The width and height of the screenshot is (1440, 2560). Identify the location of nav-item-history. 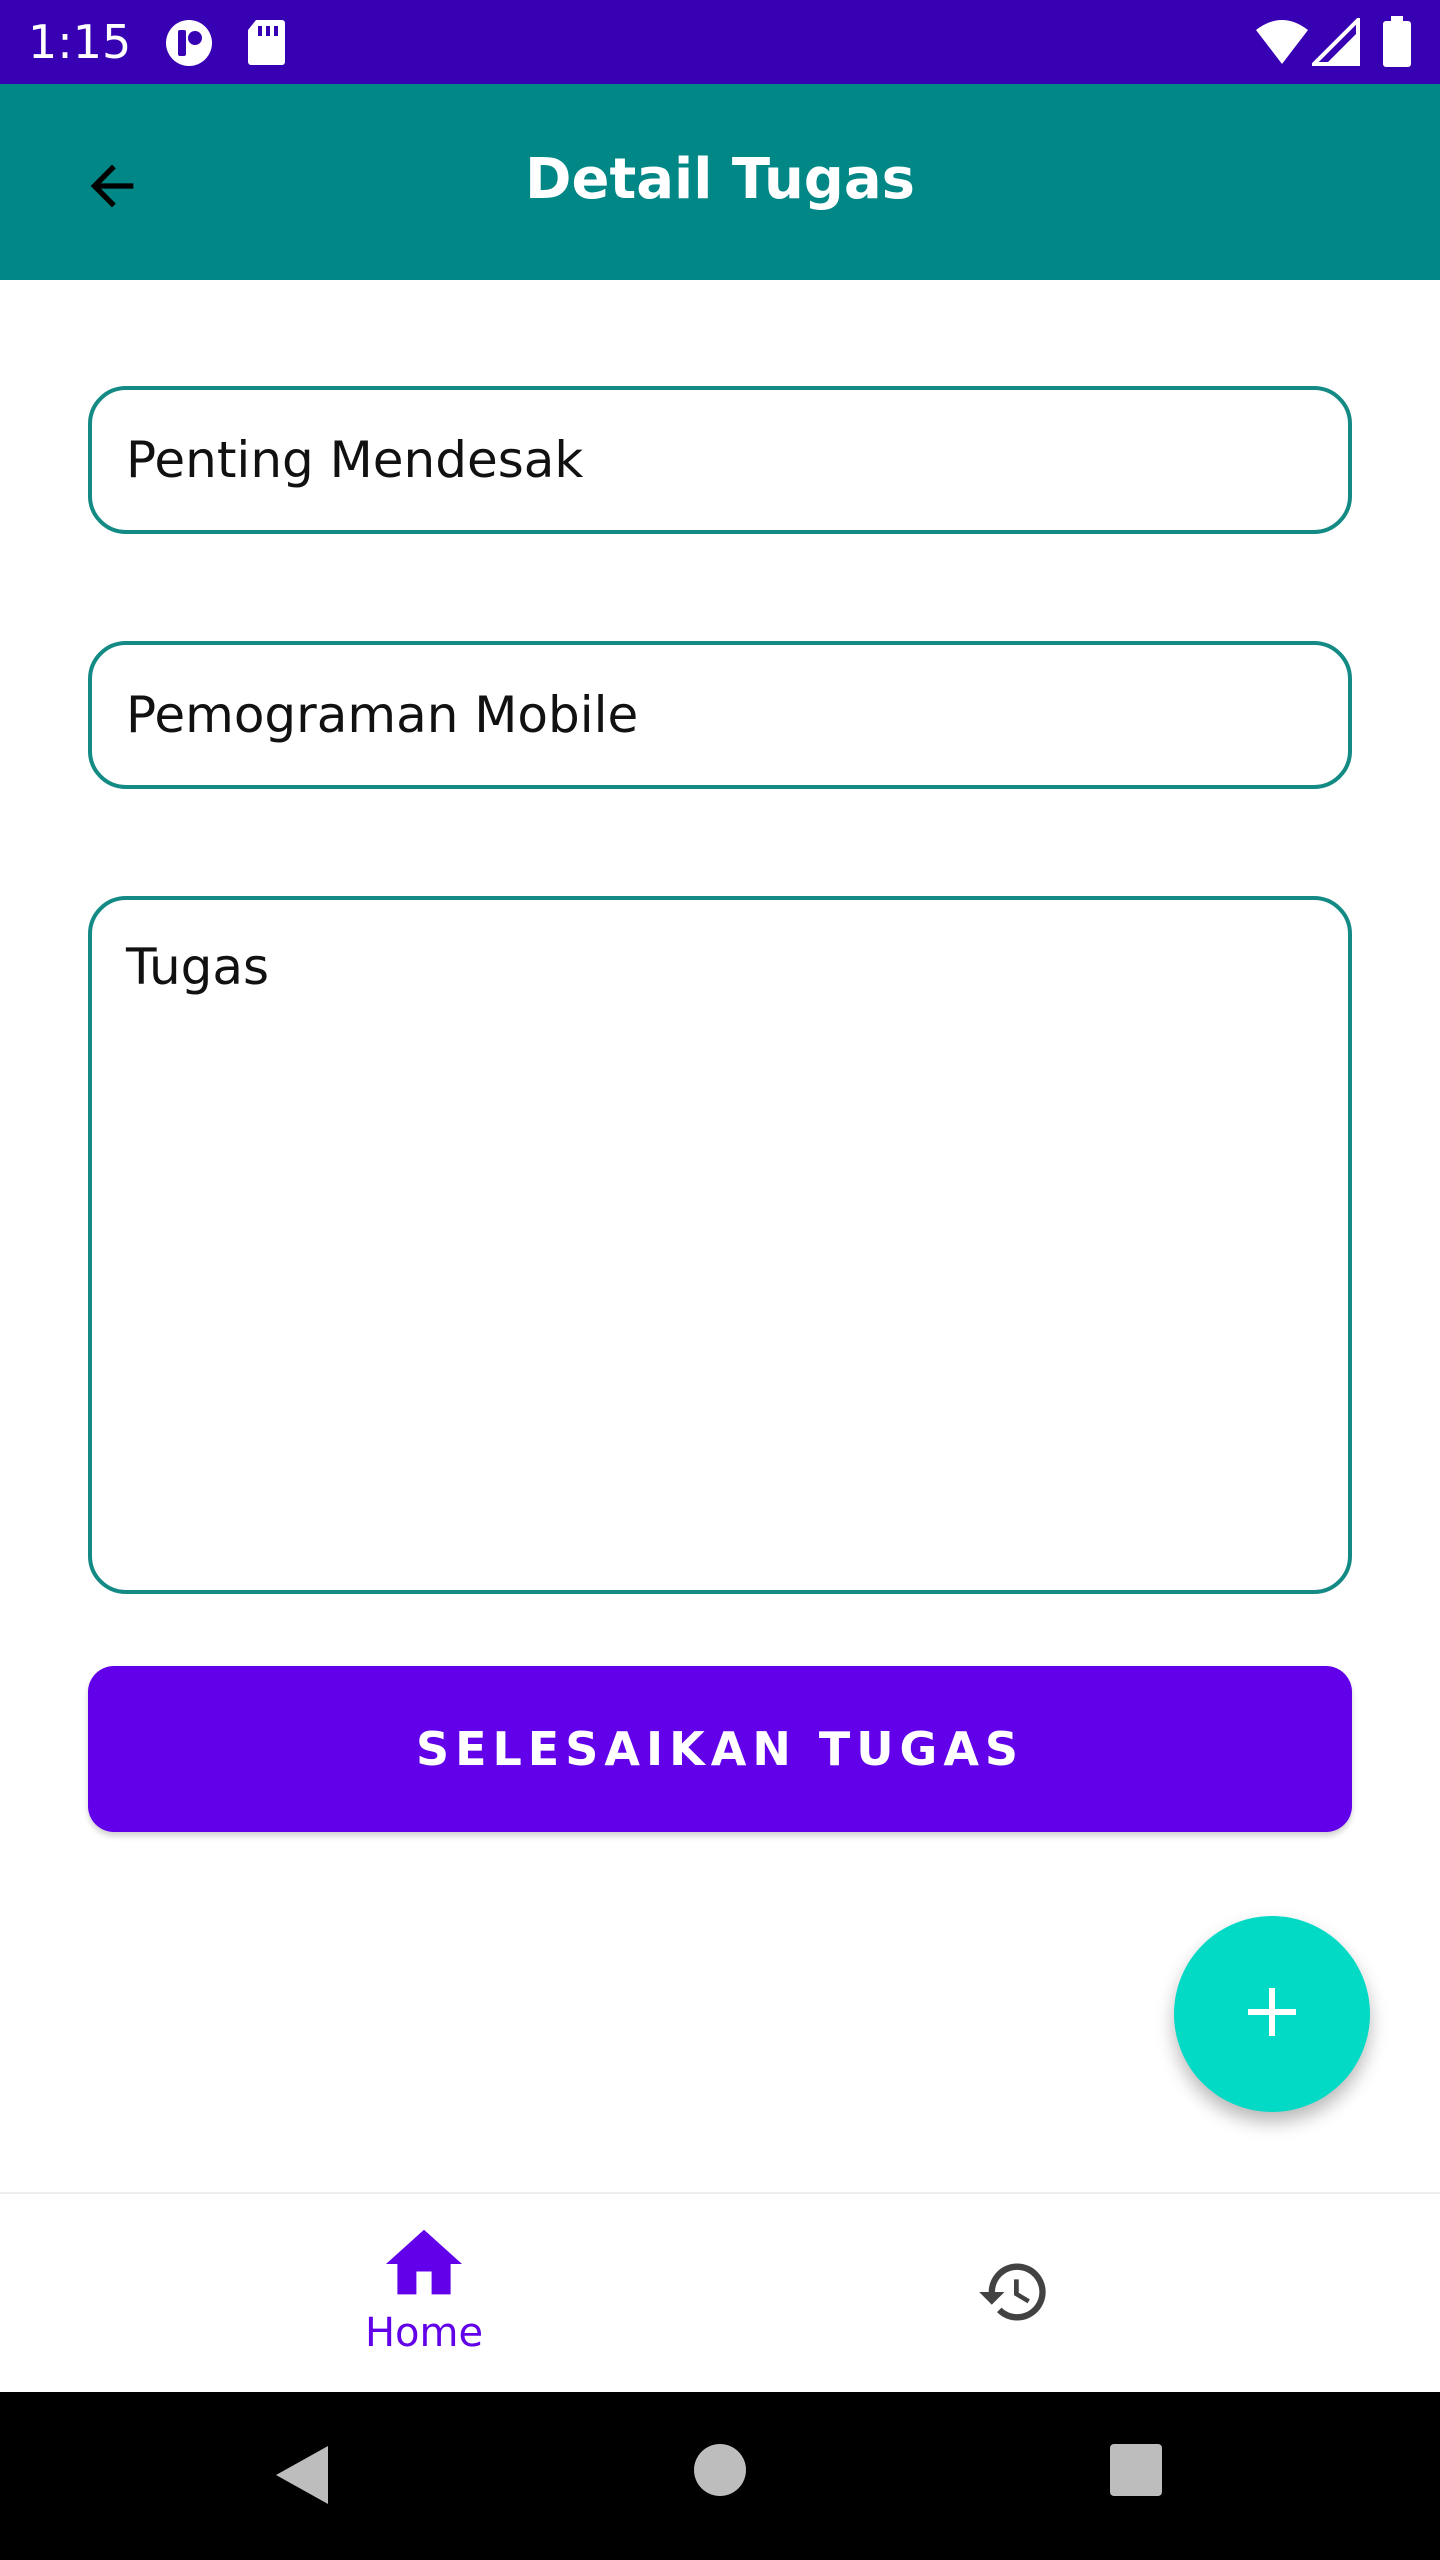
(1014, 2294).